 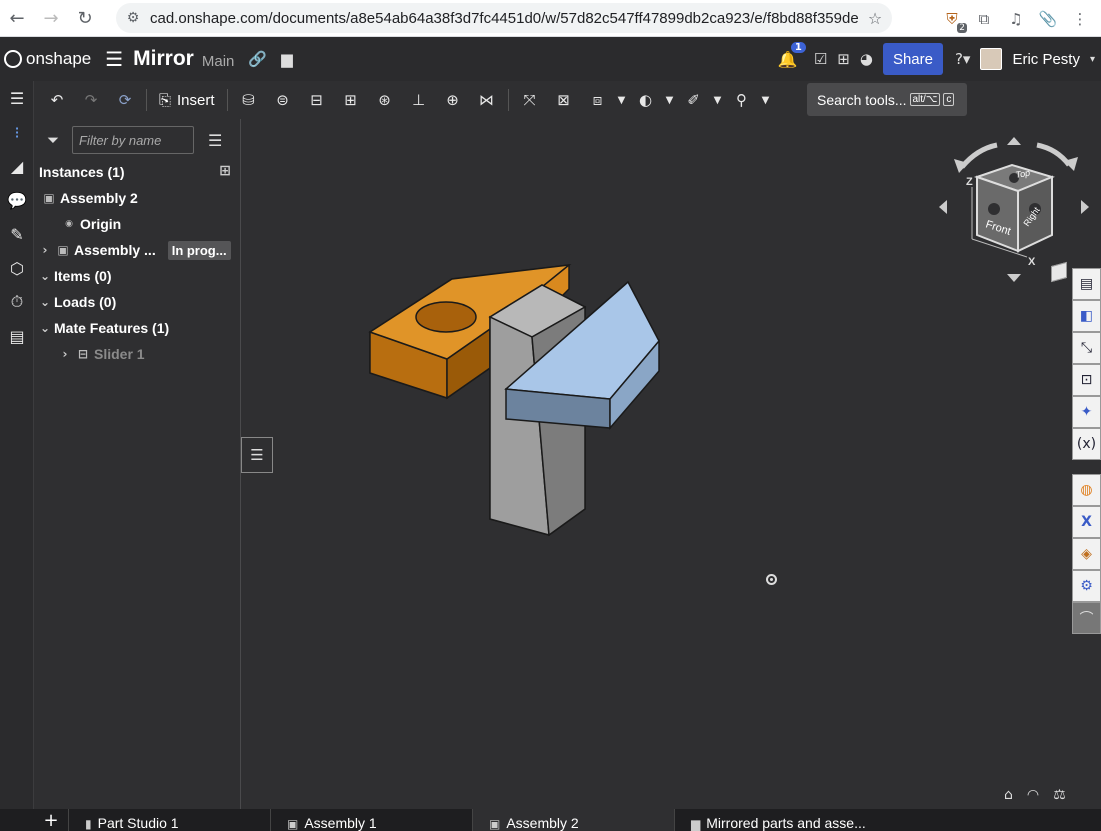 I want to click on pin-slot-mate-icon: ⊥, so click(x=419, y=100).